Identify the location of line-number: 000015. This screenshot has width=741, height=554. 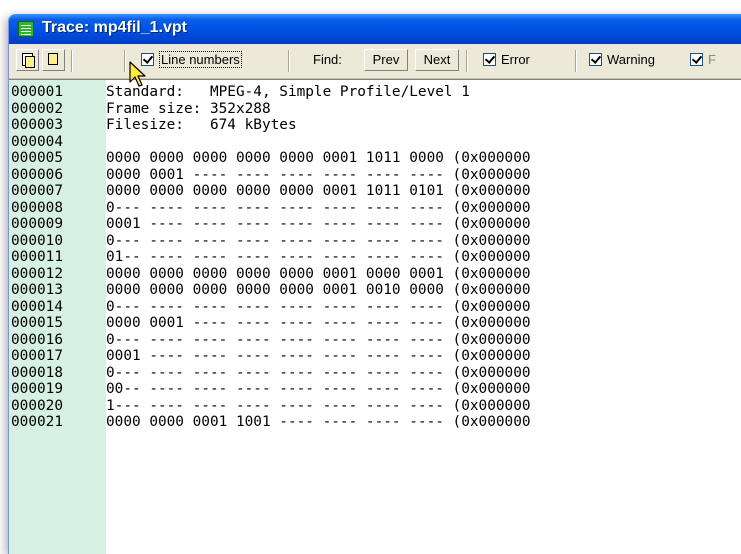
(37, 323).